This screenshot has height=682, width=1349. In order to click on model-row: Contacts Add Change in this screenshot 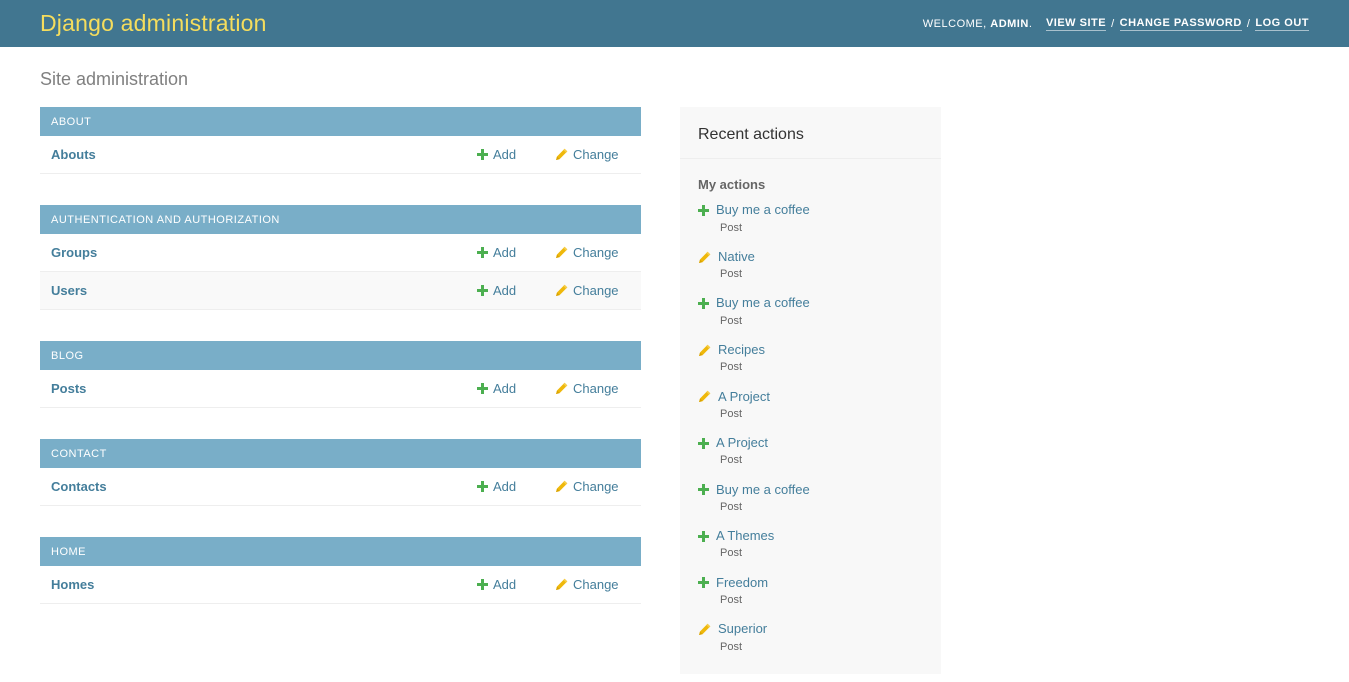, I will do `click(340, 486)`.